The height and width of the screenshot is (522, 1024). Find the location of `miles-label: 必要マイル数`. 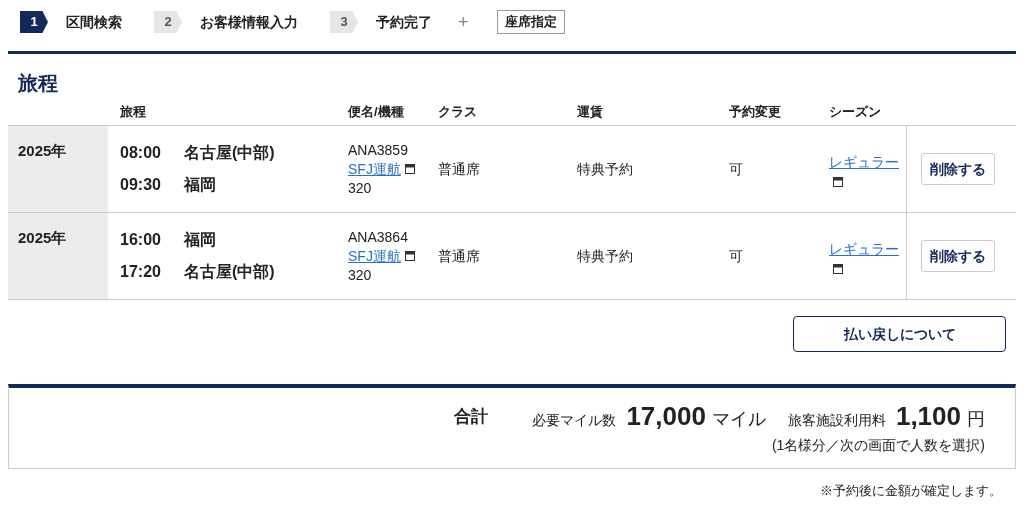

miles-label: 必要マイル数 is located at coordinates (574, 420).